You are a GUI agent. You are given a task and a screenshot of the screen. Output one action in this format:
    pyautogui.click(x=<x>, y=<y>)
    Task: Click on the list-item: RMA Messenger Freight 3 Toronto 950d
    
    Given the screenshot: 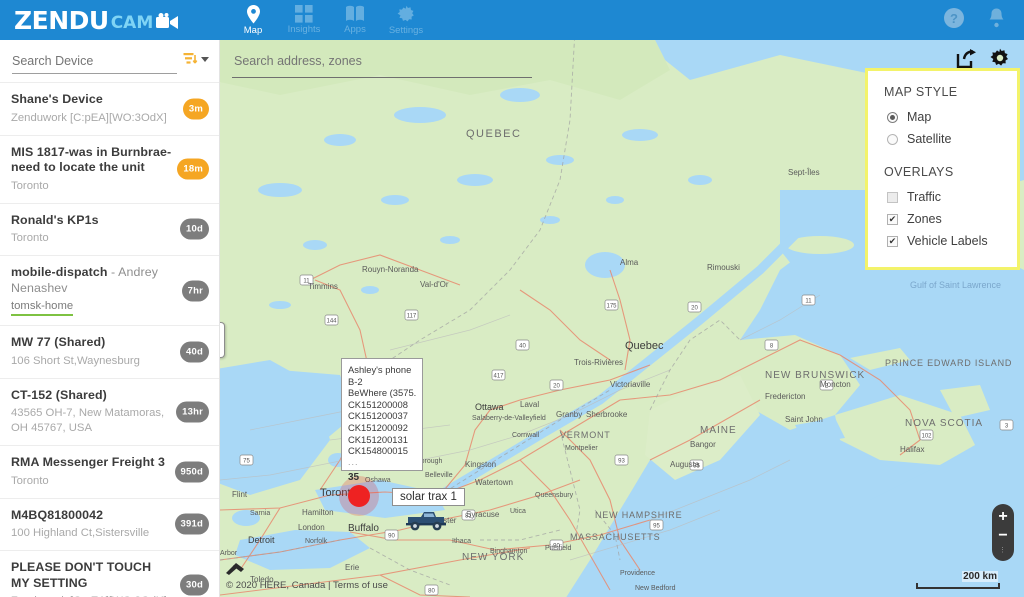 What is the action you would take?
    pyautogui.click(x=109, y=471)
    